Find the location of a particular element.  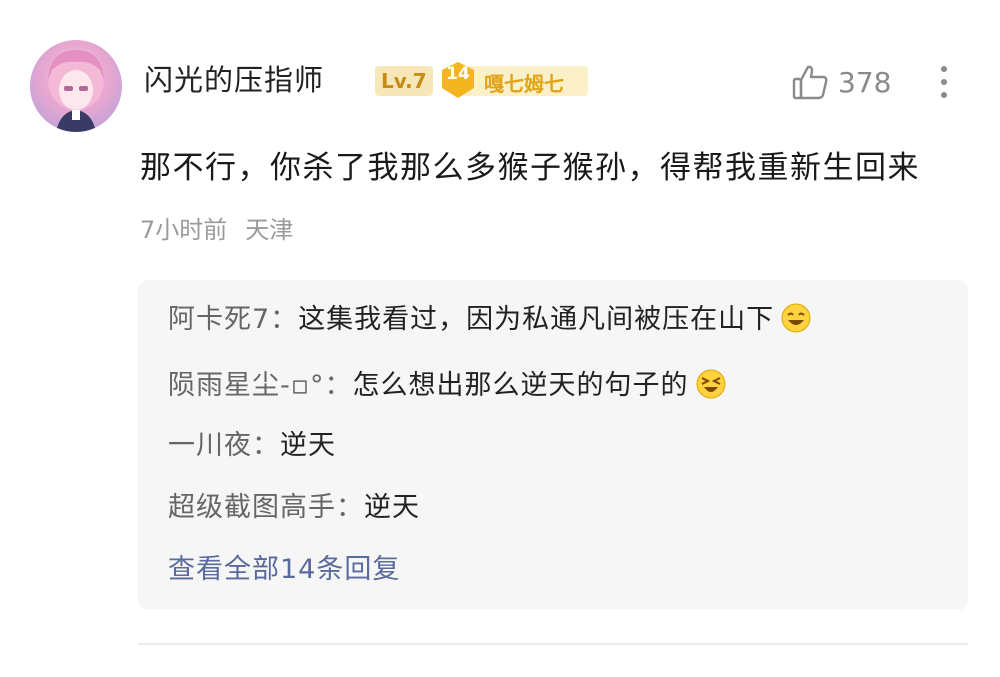

reply-author: 一川夜： is located at coordinates (224, 445).